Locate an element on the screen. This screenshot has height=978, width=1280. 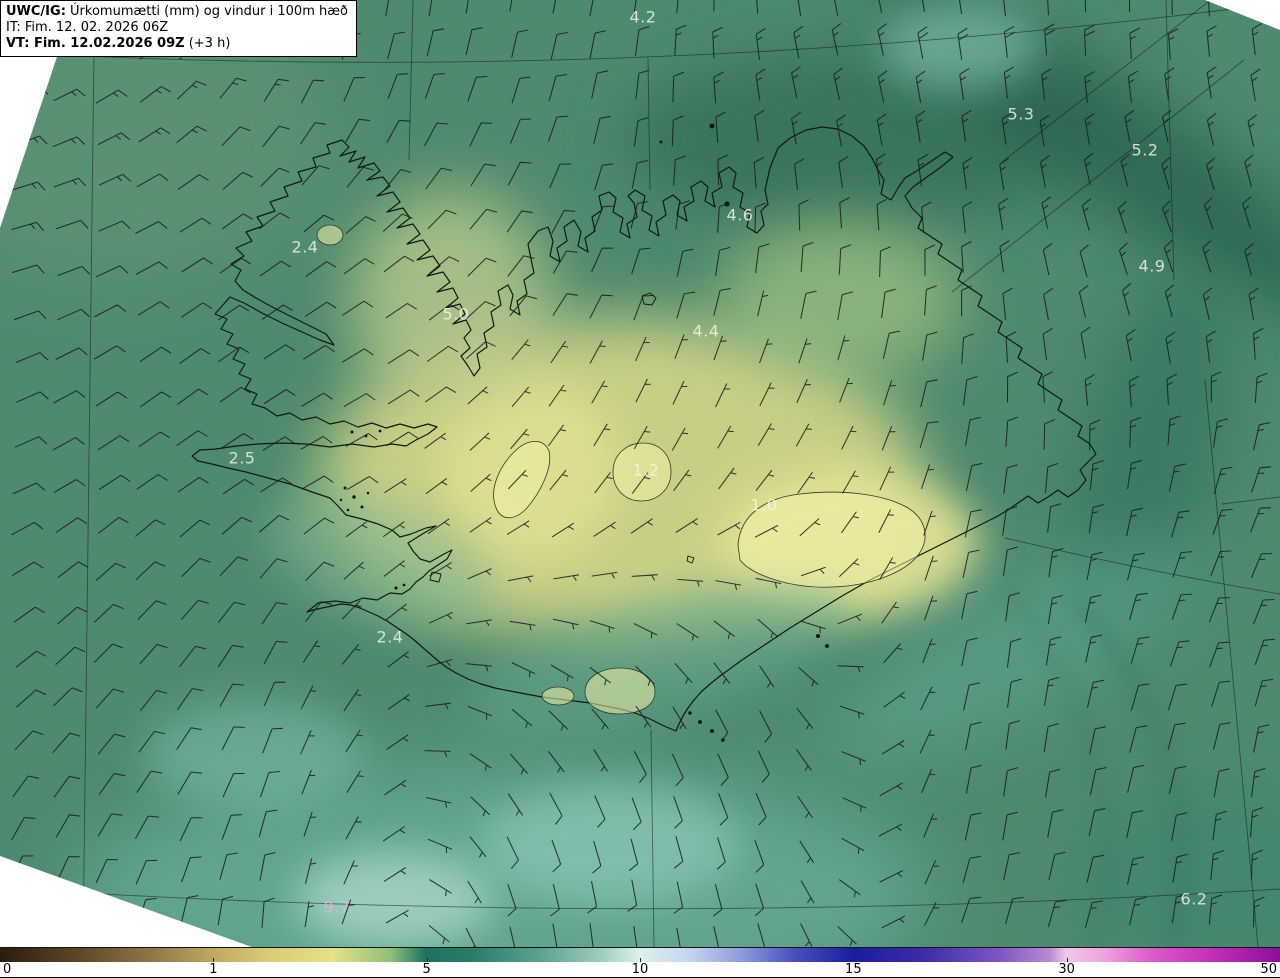
colorbar-tick-label: 10 is located at coordinates (640, 969).